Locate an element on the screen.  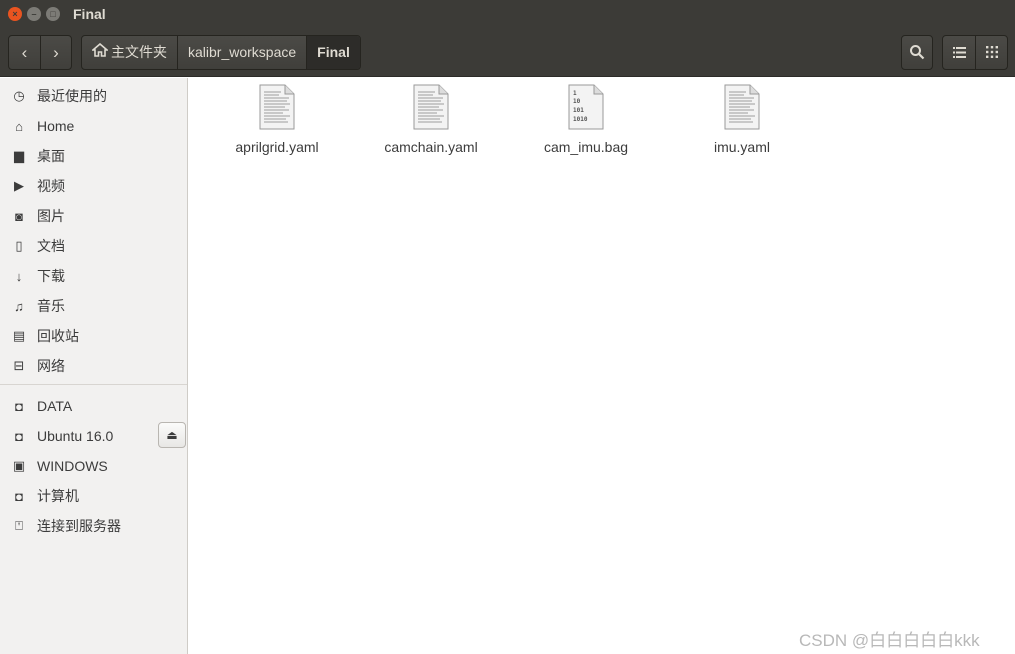
search-button is located at coordinates (917, 52).